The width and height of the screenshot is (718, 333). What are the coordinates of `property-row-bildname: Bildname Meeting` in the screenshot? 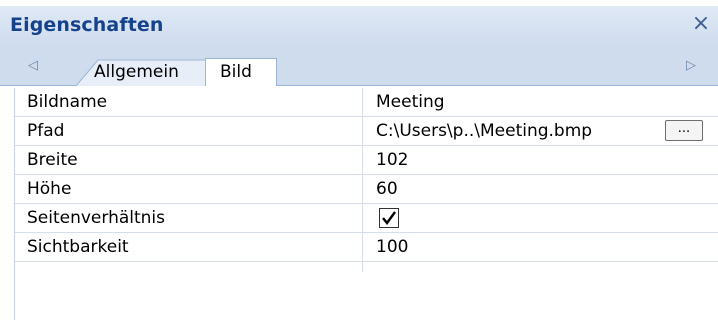 It's located at (366, 102).